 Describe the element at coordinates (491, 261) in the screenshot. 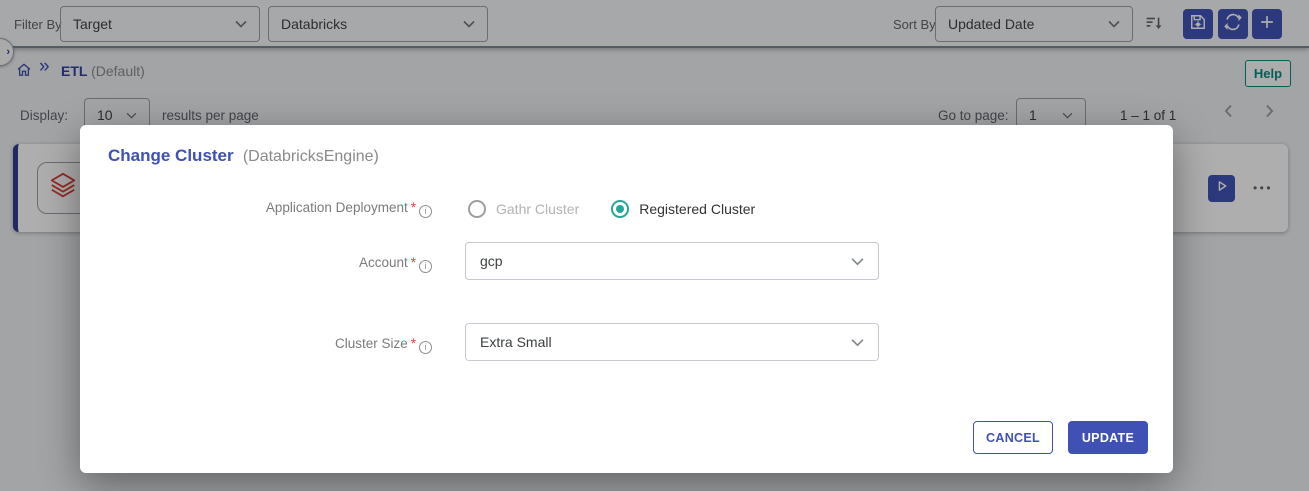

I see `account-value: gcp` at that location.